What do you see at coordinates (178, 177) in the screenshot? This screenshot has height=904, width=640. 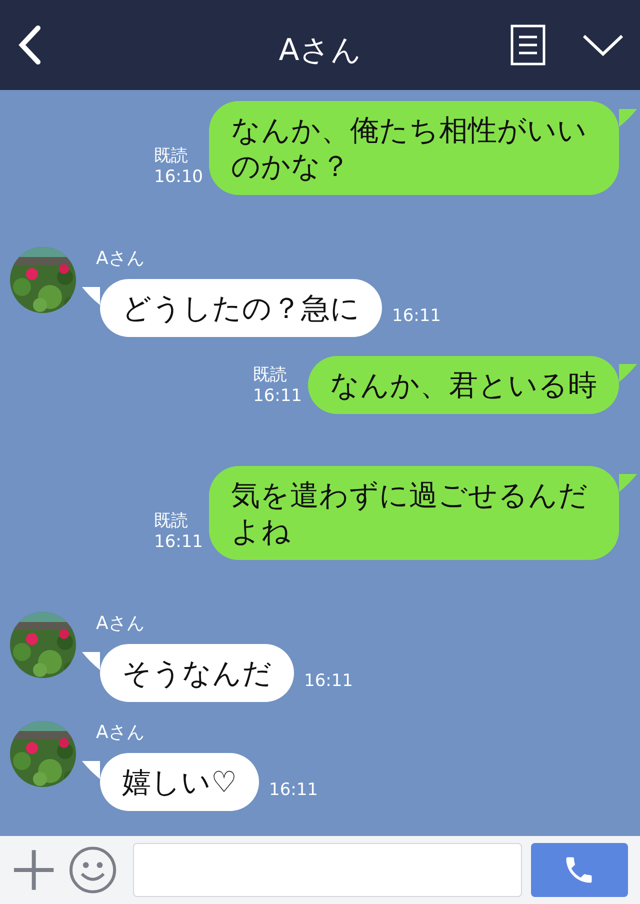 I see `message-time: 16:10` at bounding box center [178, 177].